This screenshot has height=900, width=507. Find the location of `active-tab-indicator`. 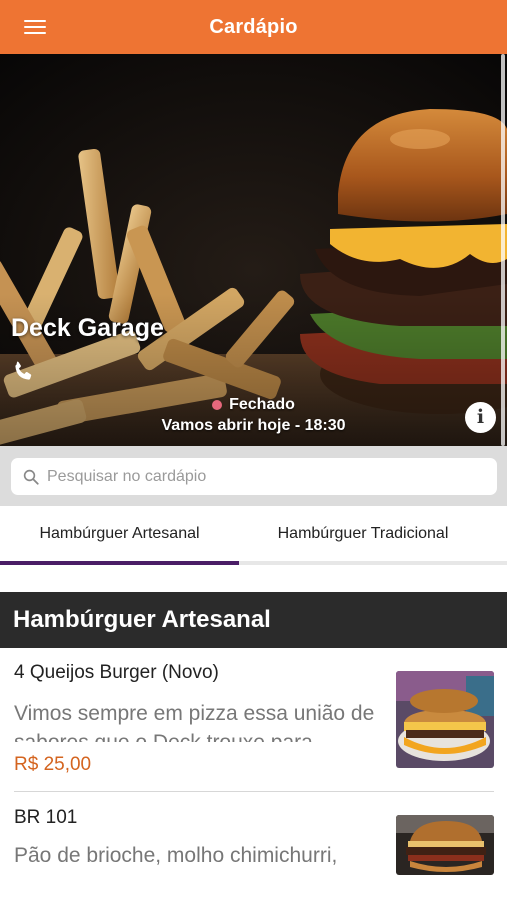

active-tab-indicator is located at coordinates (119, 563).